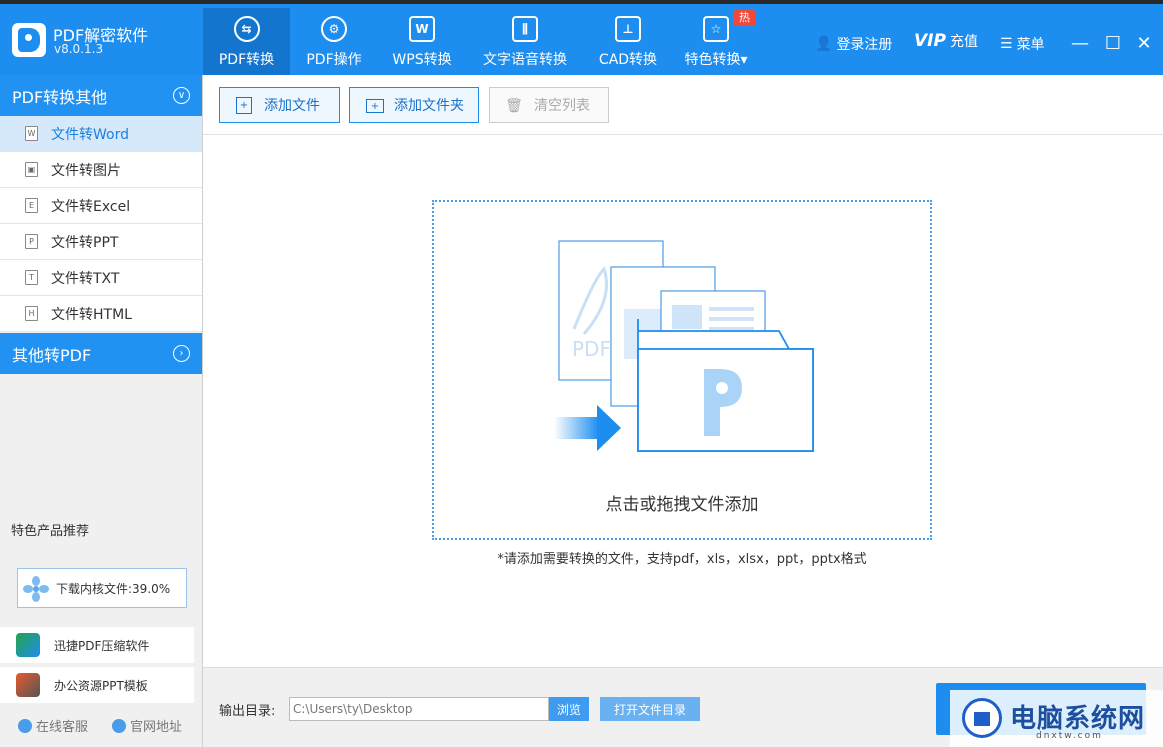 The height and width of the screenshot is (747, 1163). I want to click on sidebar-item-label: 文件转Excel, so click(91, 206).